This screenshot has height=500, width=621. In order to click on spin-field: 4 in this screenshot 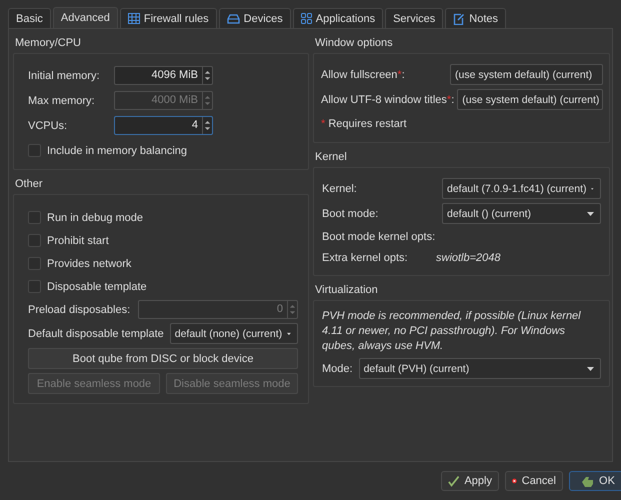, I will do `click(163, 125)`.